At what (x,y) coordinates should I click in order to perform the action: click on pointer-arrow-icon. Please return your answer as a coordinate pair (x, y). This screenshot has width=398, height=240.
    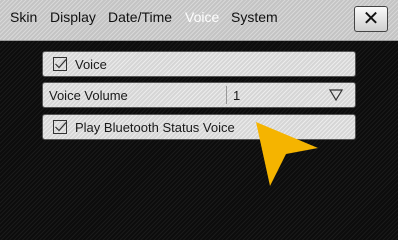
    Looking at the image, I should click on (287, 154).